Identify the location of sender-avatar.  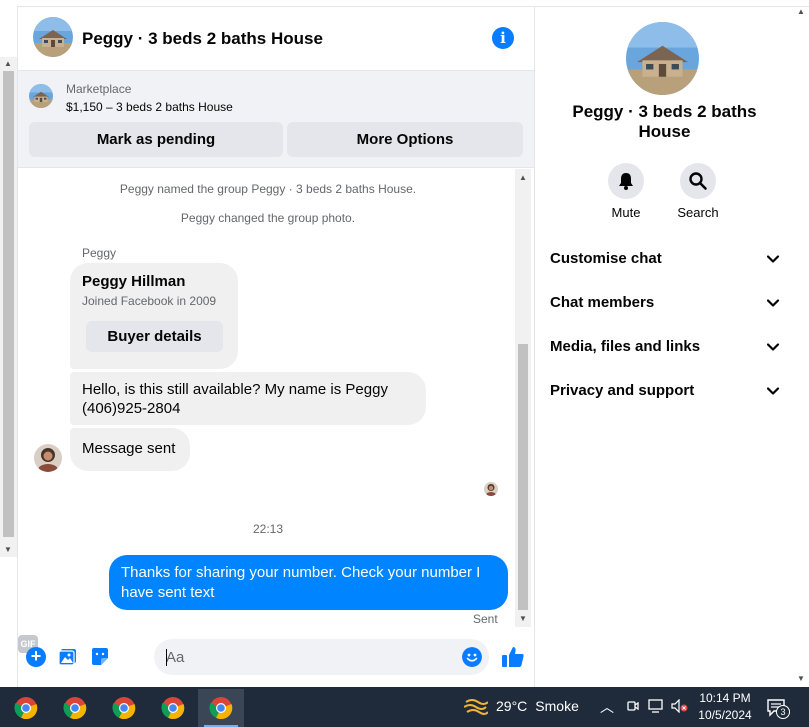
(48, 458).